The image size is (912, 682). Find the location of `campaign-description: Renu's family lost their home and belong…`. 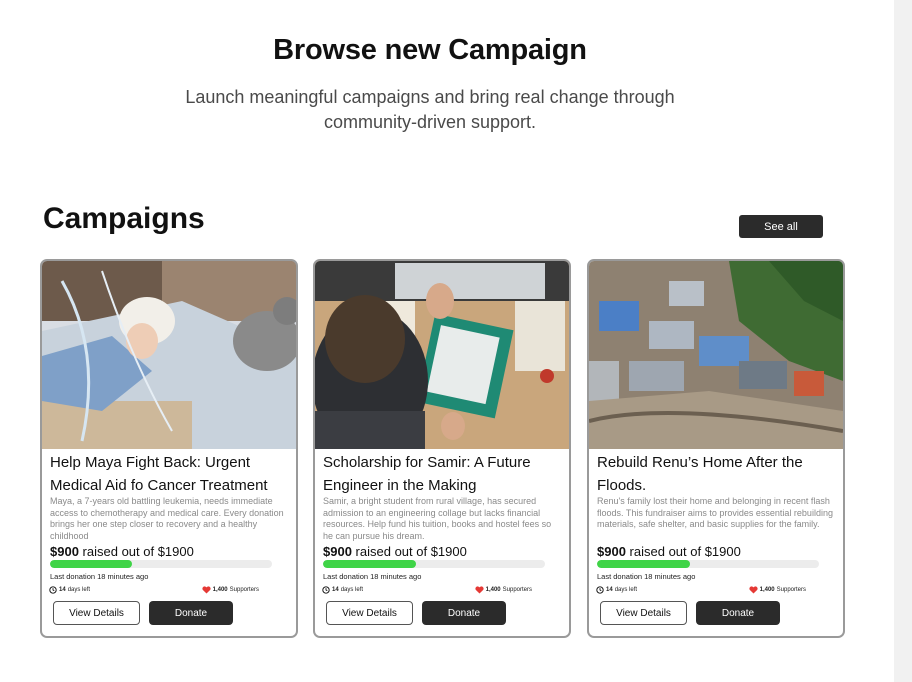

campaign-description: Renu's family lost their home and belong… is located at coordinates (715, 512).